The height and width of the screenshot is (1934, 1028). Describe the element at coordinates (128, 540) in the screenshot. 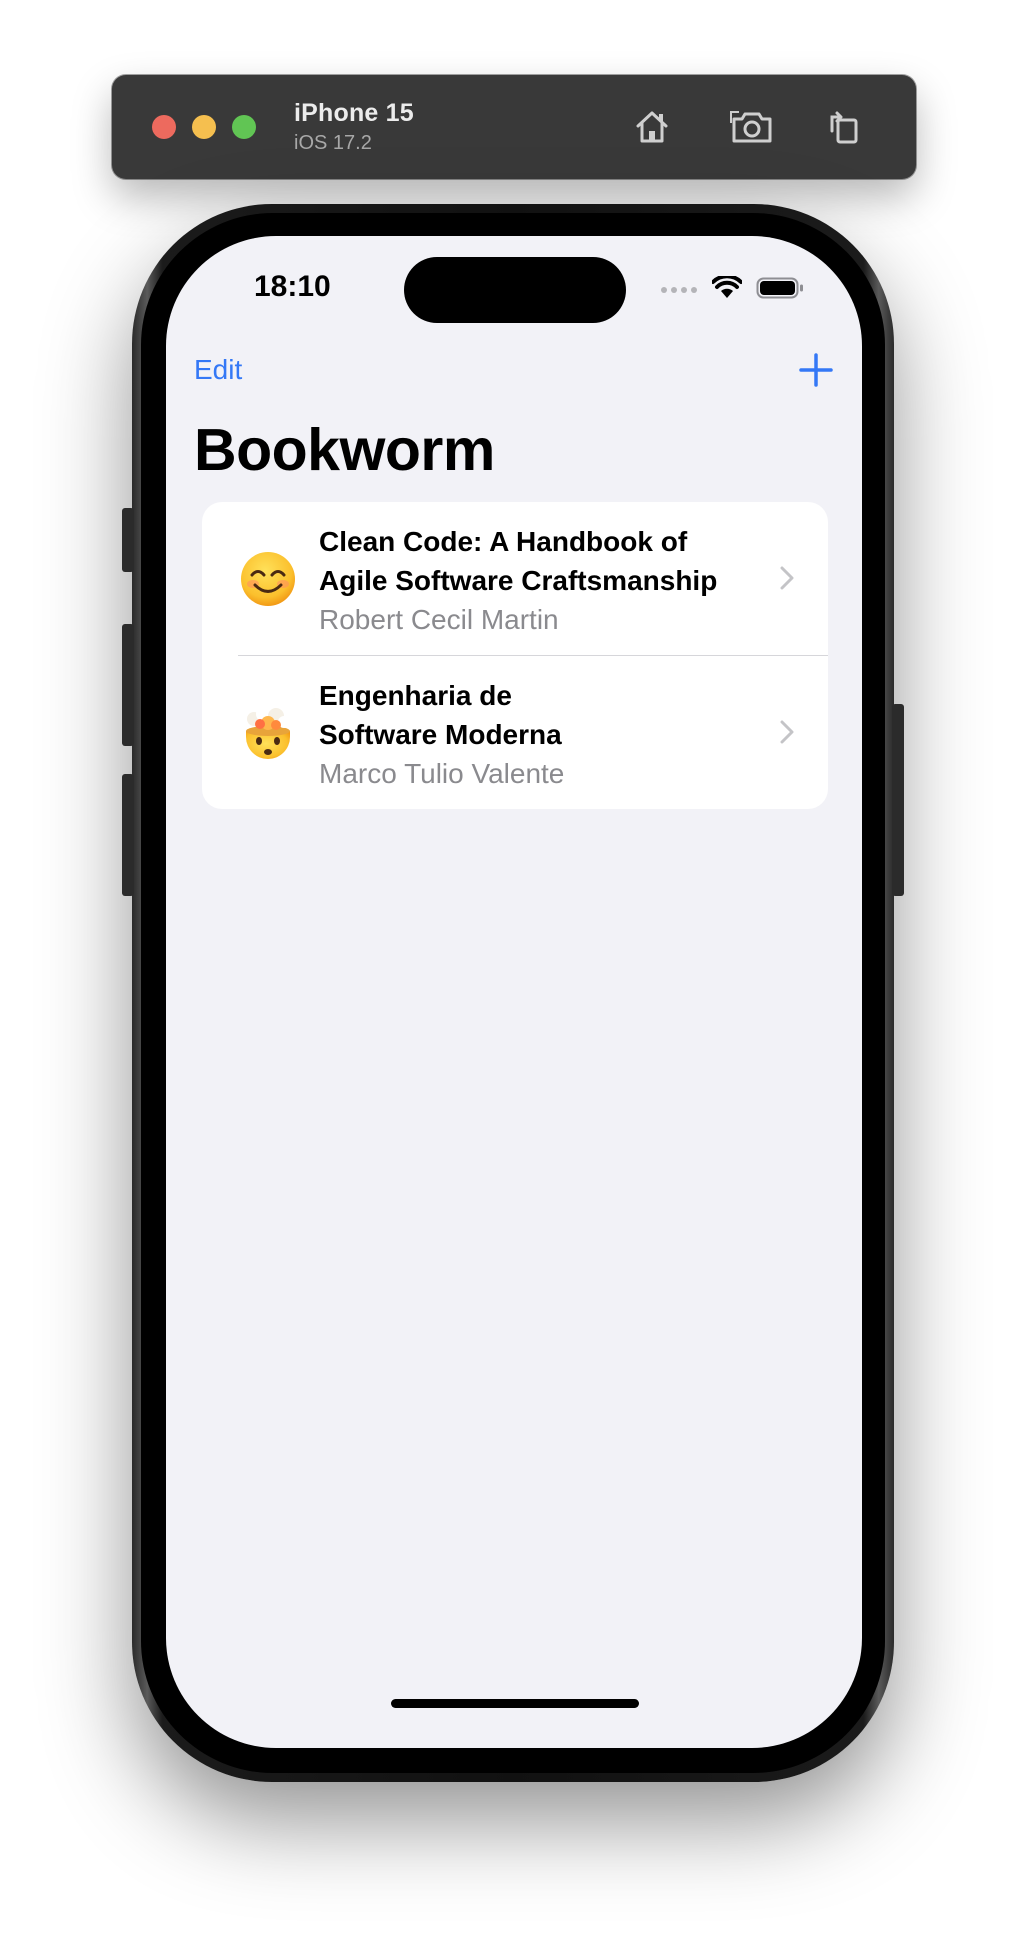

I see `action-button` at that location.